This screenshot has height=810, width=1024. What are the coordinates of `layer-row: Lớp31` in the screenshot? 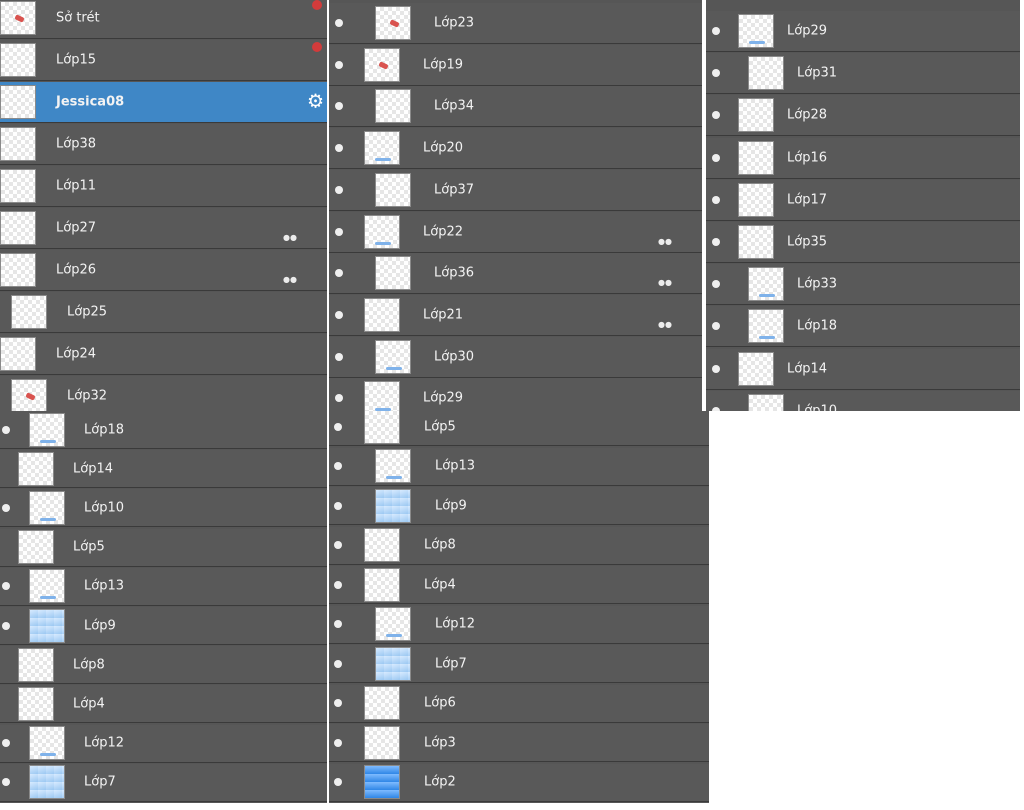 It's located at (863, 74).